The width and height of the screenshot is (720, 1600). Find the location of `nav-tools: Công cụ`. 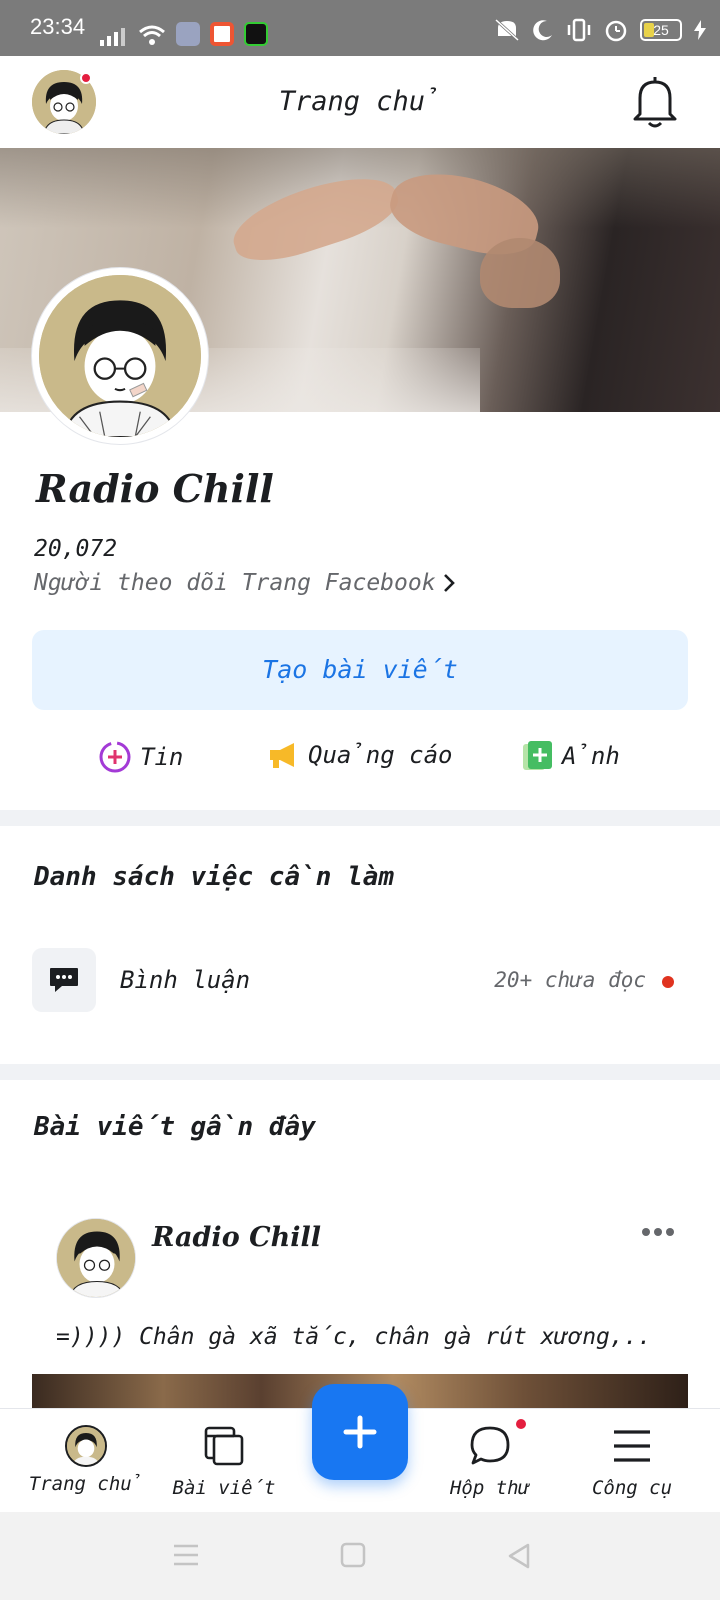

nav-tools: Công cụ is located at coordinates (632, 1462).